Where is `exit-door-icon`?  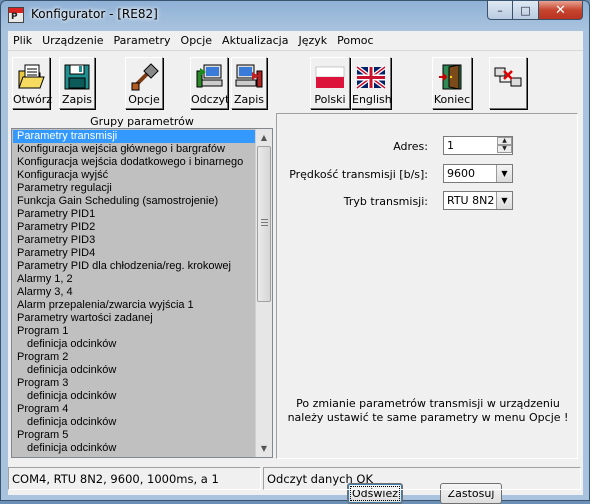 exit-door-icon is located at coordinates (450, 77).